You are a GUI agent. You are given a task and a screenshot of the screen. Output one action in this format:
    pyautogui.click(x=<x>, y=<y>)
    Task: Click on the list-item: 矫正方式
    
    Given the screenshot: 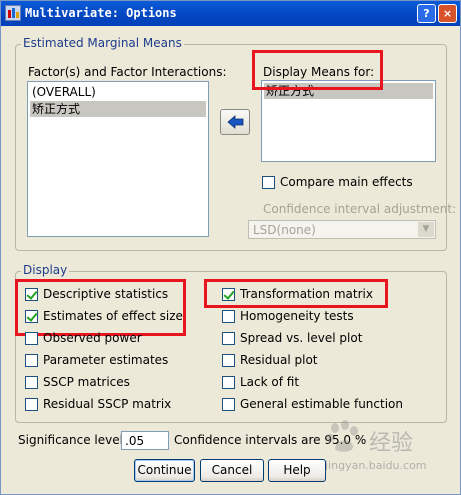 What is the action you would take?
    pyautogui.click(x=118, y=109)
    